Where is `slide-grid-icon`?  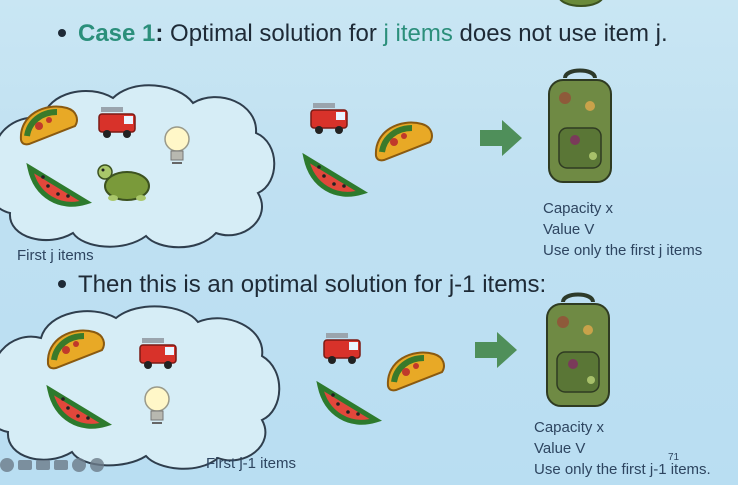
slide-grid-icon is located at coordinates (43, 465).